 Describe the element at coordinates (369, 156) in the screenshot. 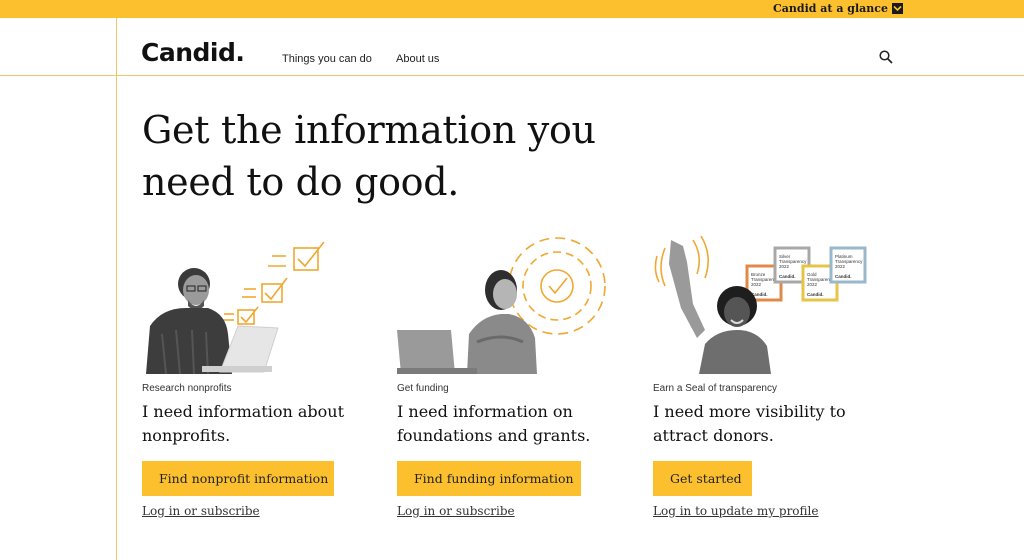

I see `hero-headline: Get the information you need to do good.` at that location.